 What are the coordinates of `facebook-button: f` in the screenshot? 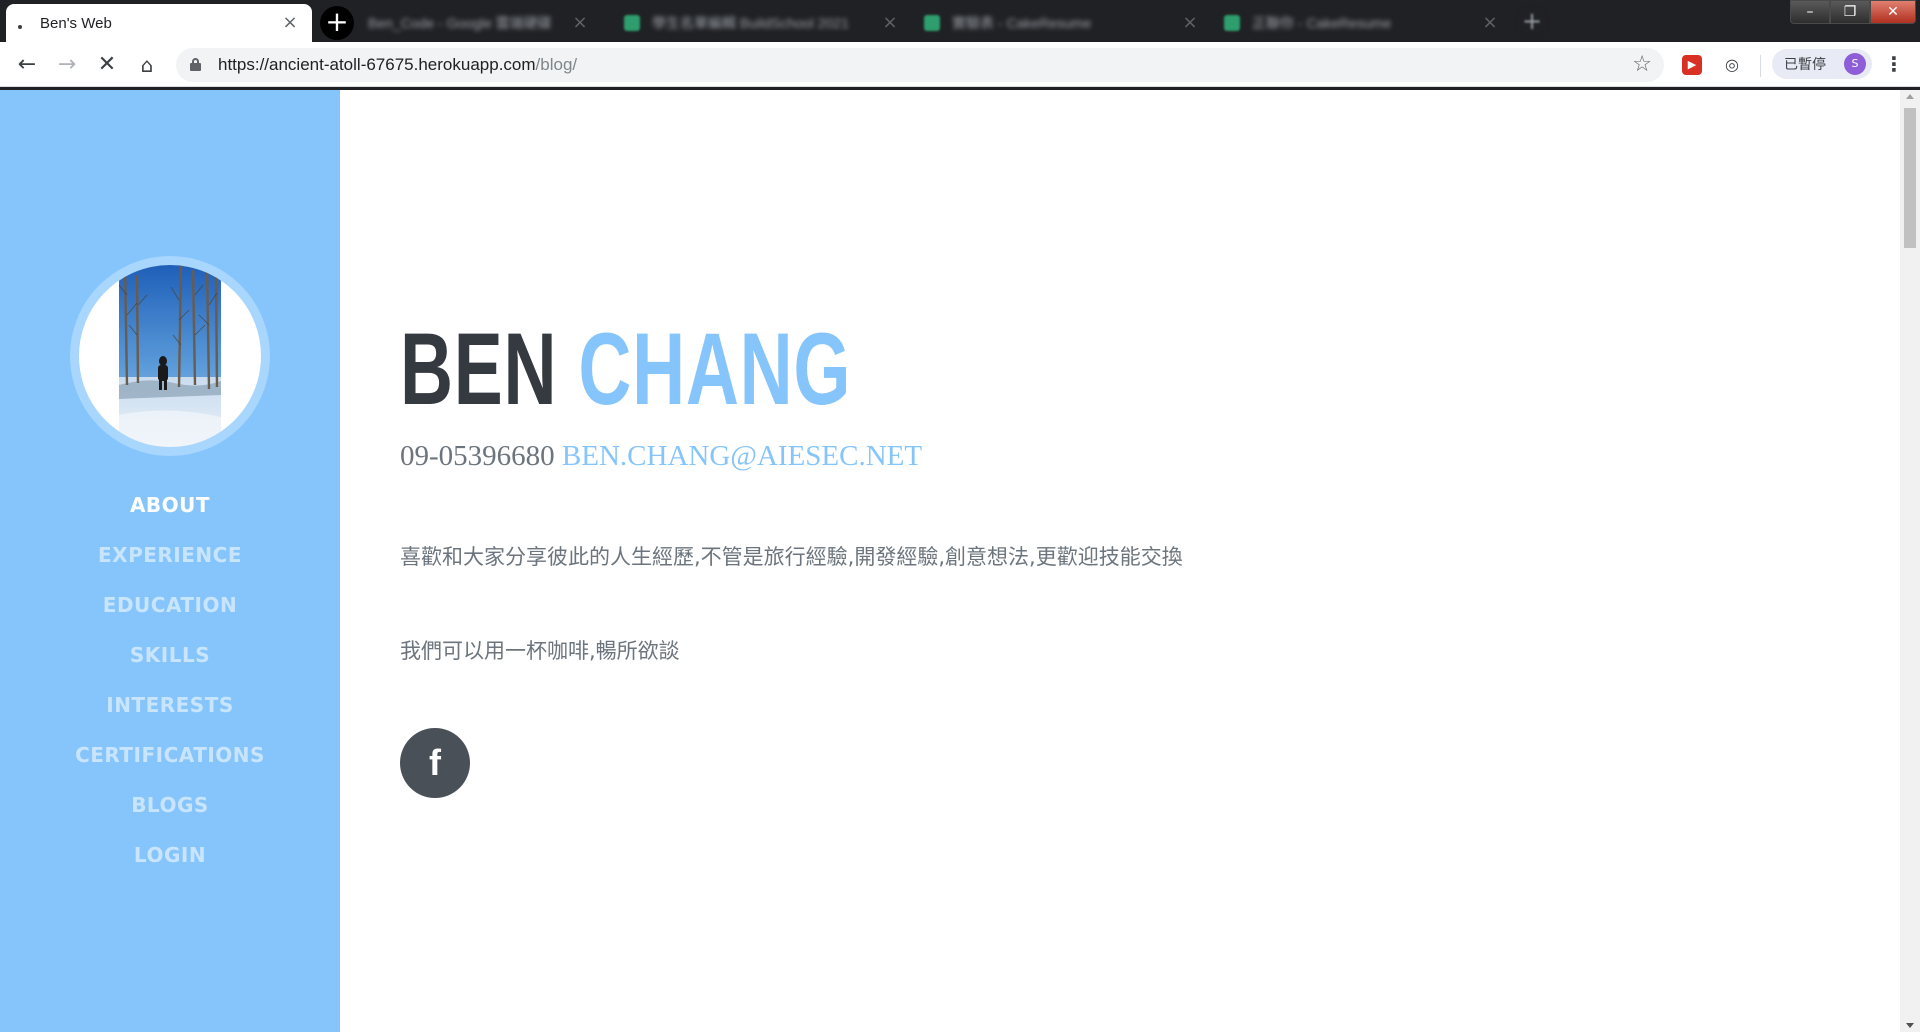 It's located at (435, 763).